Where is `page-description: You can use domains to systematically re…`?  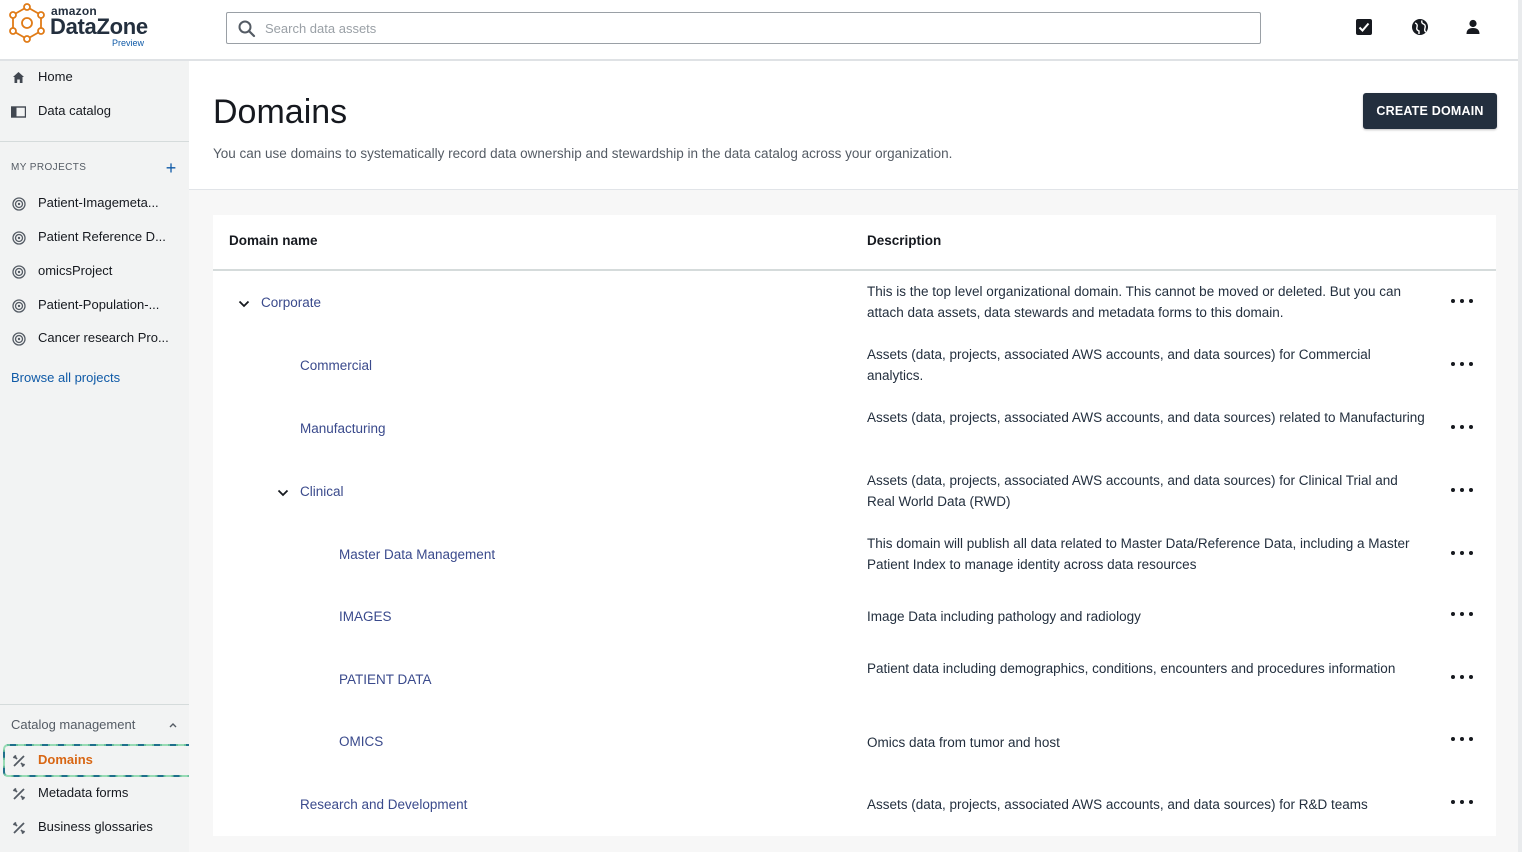 page-description: You can use domains to systematically re… is located at coordinates (583, 153).